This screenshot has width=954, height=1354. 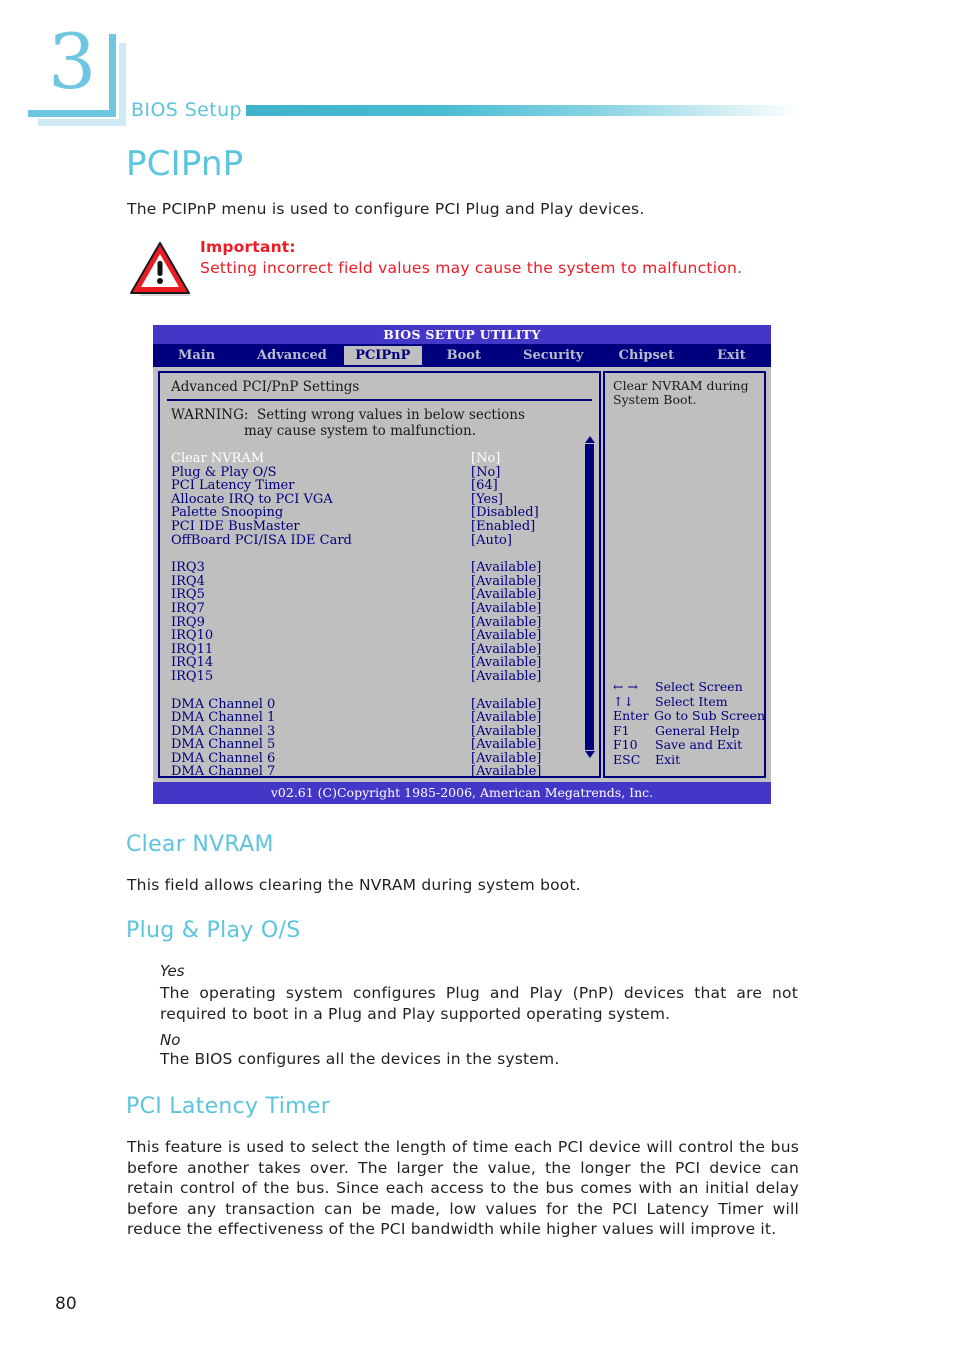 What do you see at coordinates (697, 730) in the screenshot?
I see `key-desc: General Help` at bounding box center [697, 730].